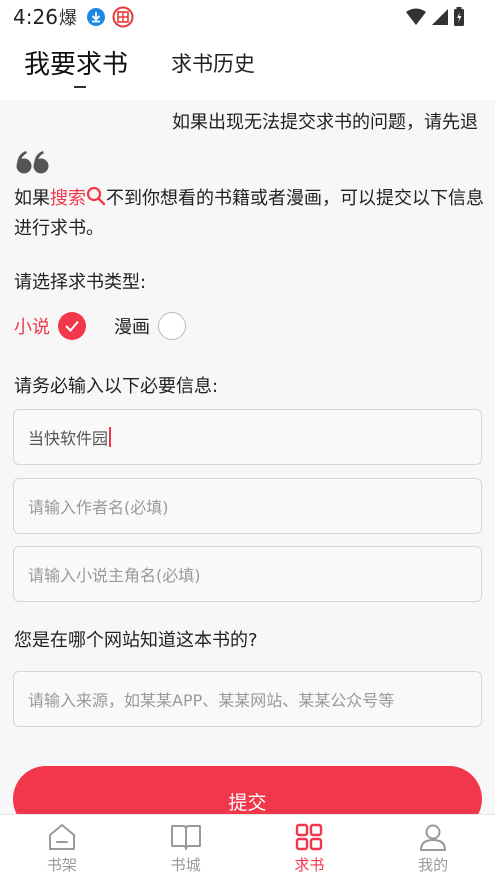 The image size is (495, 880). I want to click on quote-icon, so click(33, 164).